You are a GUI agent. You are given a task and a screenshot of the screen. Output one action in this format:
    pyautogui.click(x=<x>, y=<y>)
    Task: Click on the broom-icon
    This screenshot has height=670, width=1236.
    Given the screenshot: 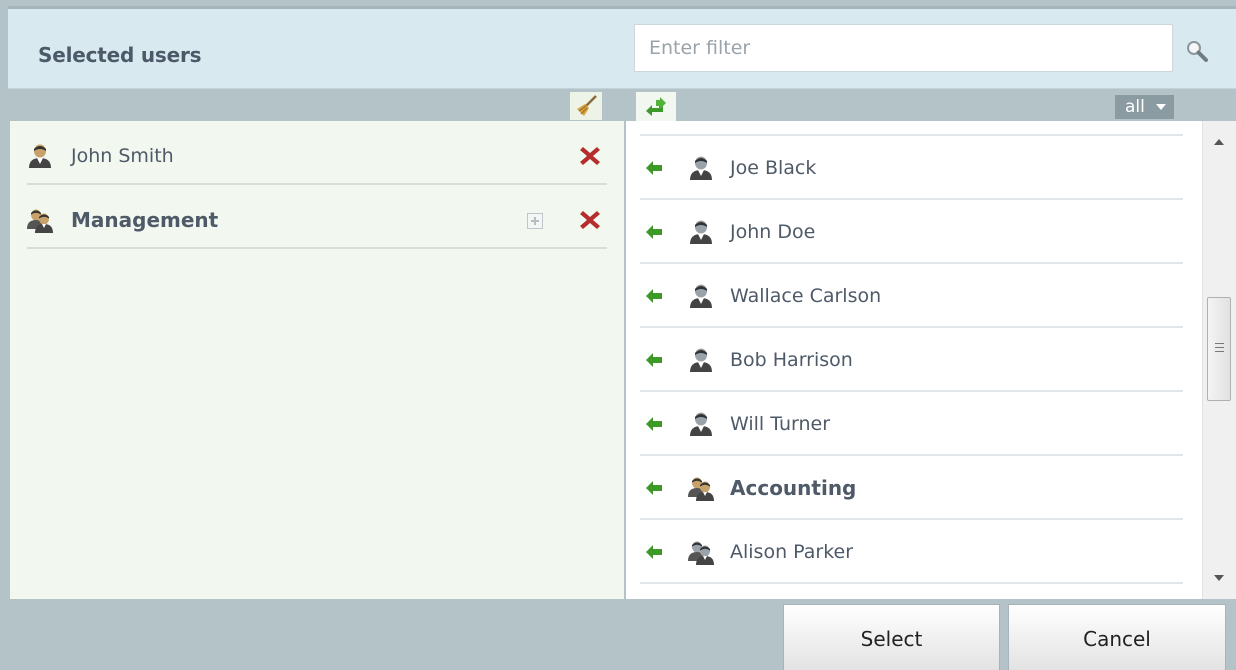 What is the action you would take?
    pyautogui.click(x=587, y=105)
    